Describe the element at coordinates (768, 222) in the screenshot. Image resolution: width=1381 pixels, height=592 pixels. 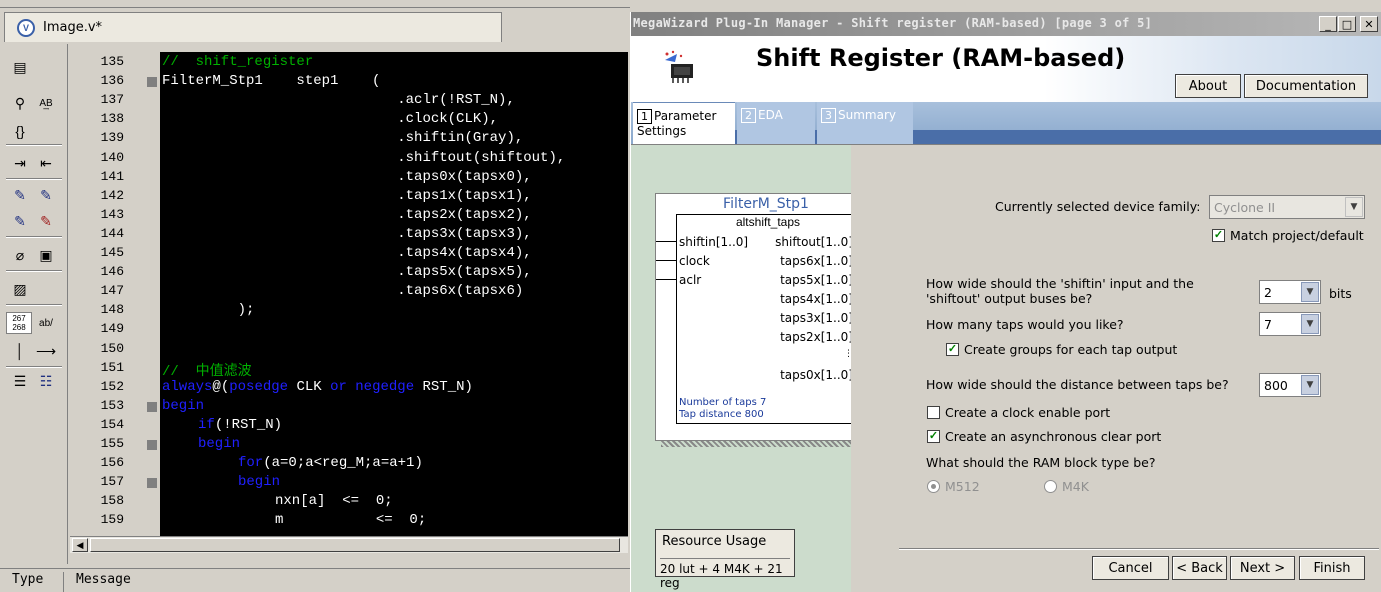
I see `symbol-subtitle: altshift_taps` at that location.